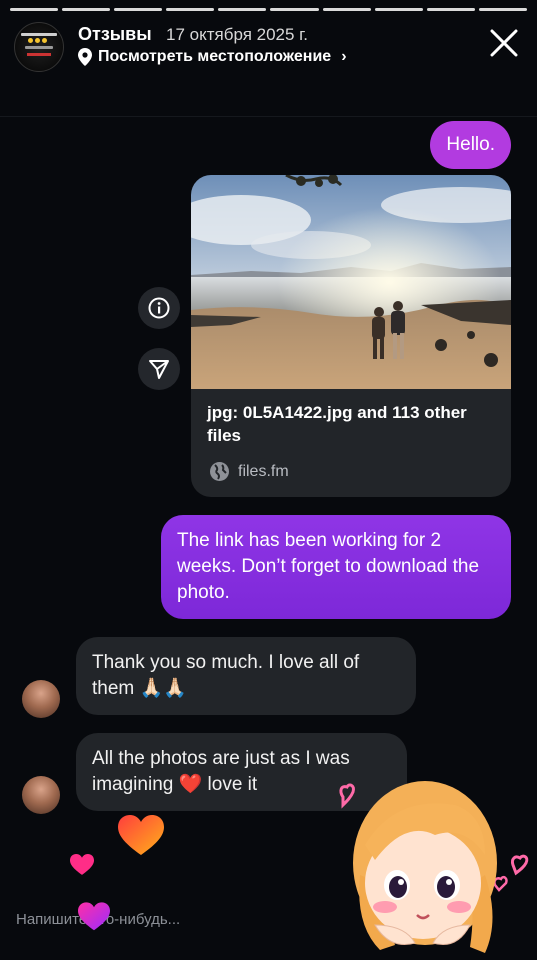 The width and height of the screenshot is (537, 960). I want to click on divider, so click(268, 116).